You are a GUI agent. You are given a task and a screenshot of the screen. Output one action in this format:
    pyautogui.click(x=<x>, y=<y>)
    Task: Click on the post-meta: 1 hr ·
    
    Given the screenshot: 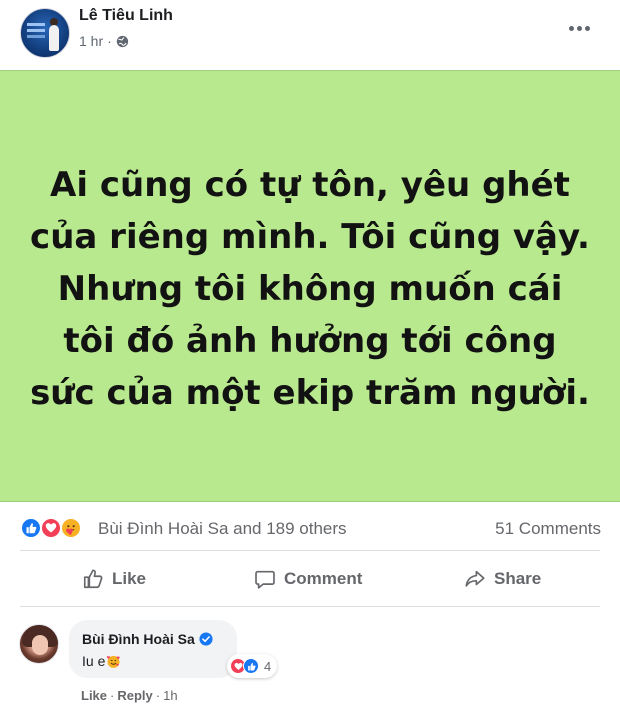 What is the action you would take?
    pyautogui.click(x=104, y=41)
    